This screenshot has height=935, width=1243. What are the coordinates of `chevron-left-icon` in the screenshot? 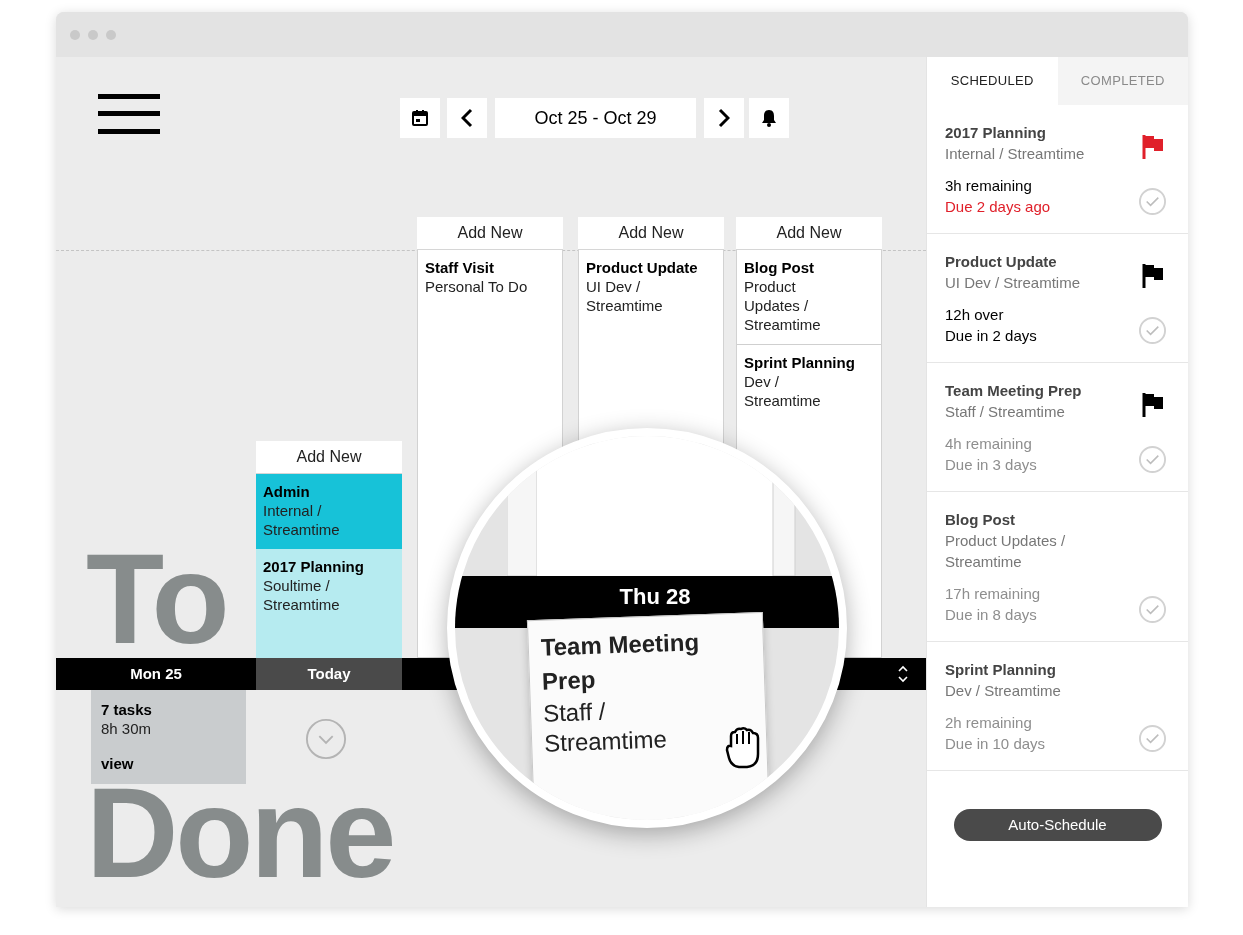 It's located at (467, 118).